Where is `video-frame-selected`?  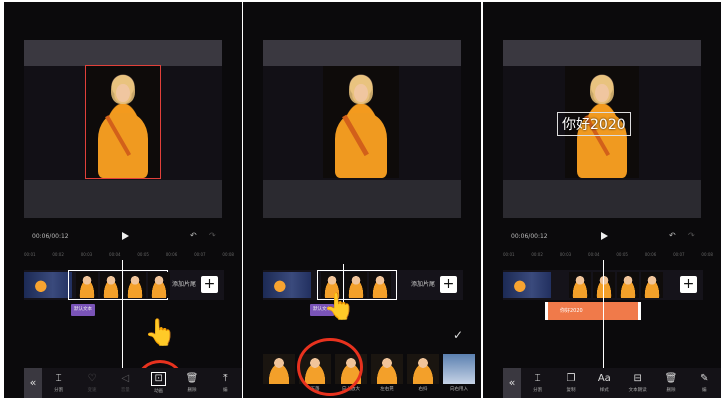 video-frame-selected is located at coordinates (123, 122).